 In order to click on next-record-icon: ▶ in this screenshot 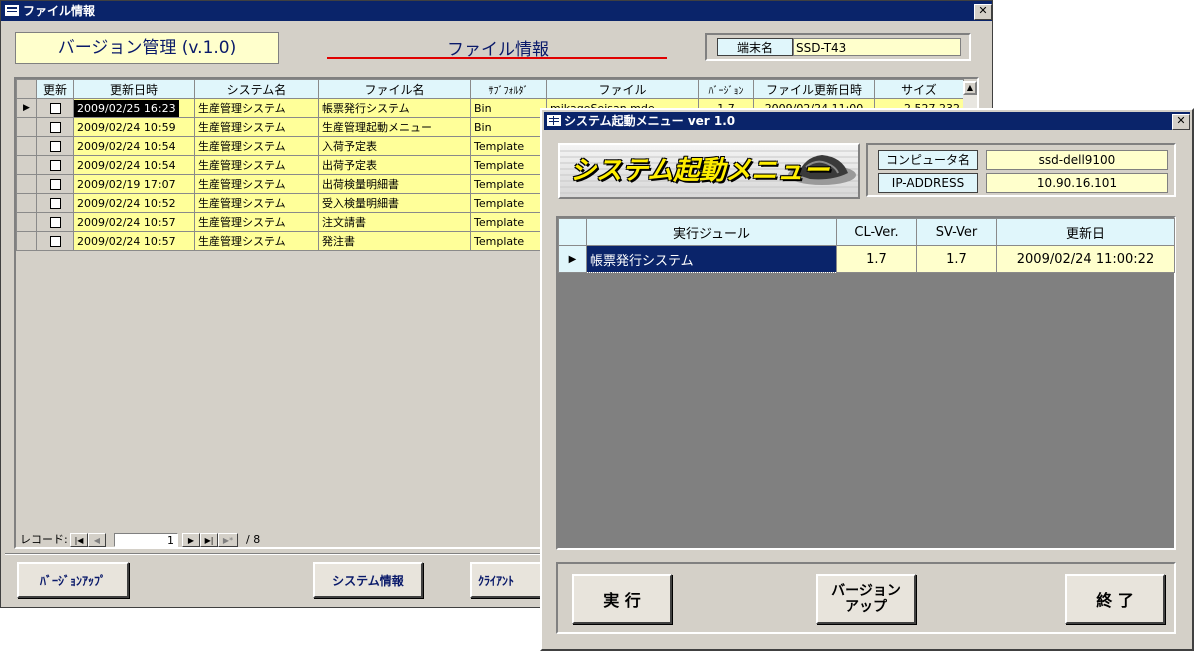, I will do `click(191, 540)`.